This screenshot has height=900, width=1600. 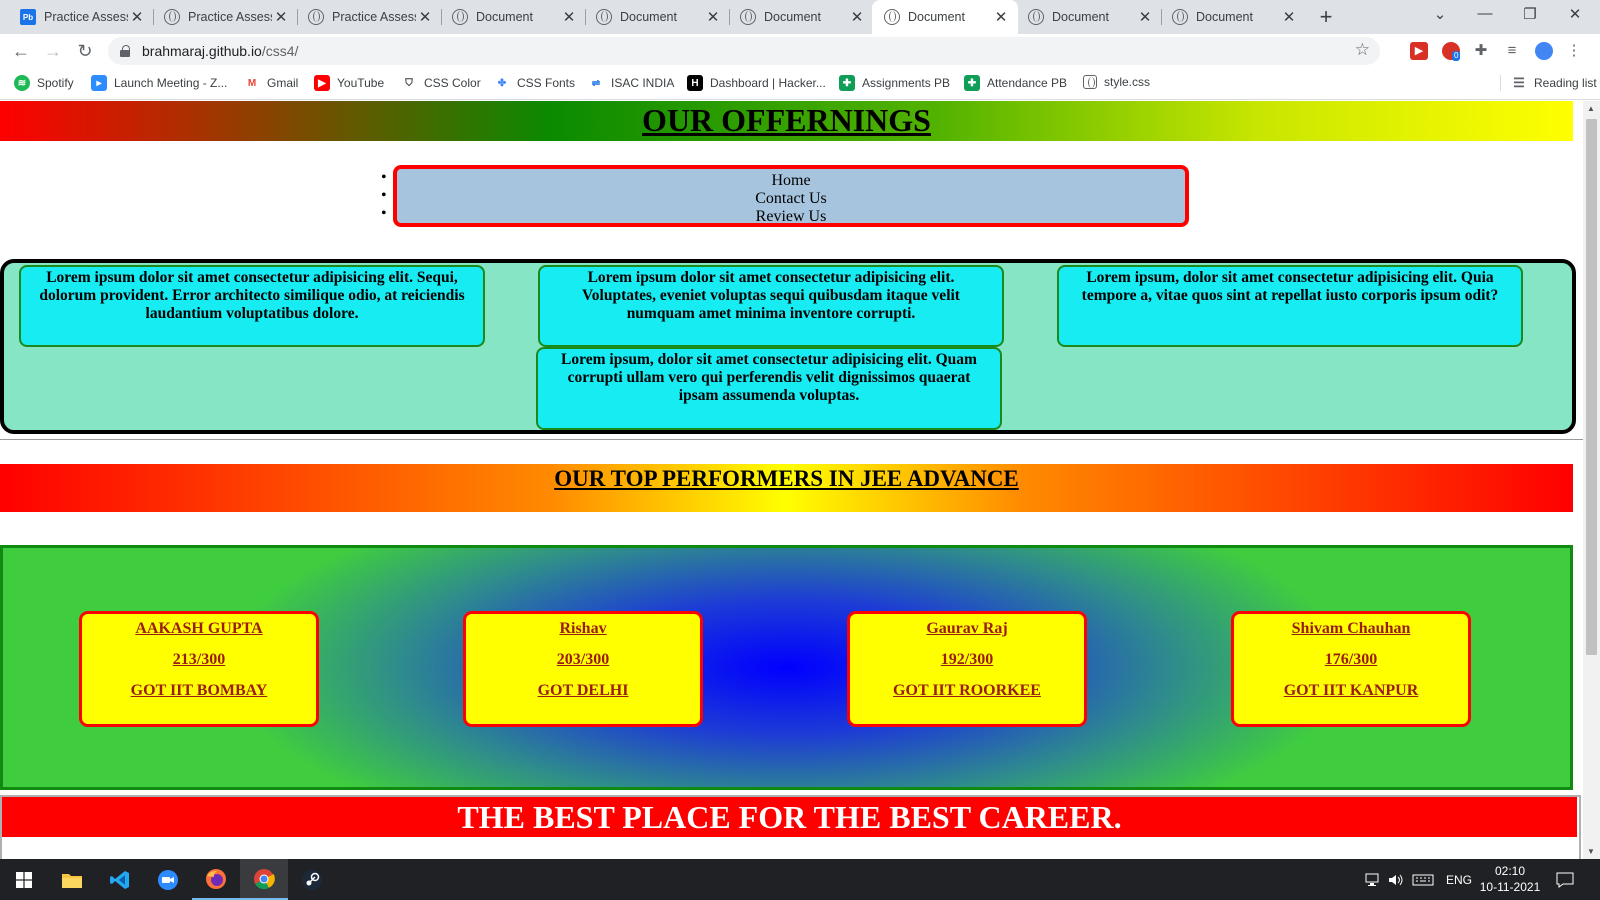 What do you see at coordinates (24, 879) in the screenshot?
I see `windows-start-icon` at bounding box center [24, 879].